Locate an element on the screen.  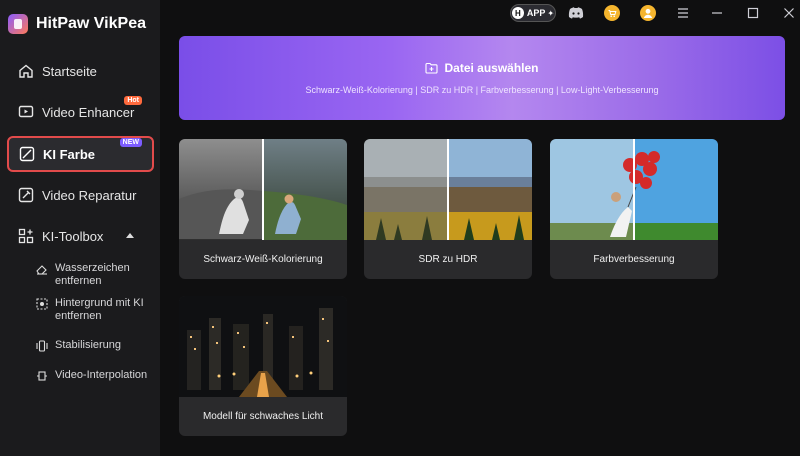
sub-item-wasserzeichen: Wasserzeichen entfernen is located at coordinates (95, 275).